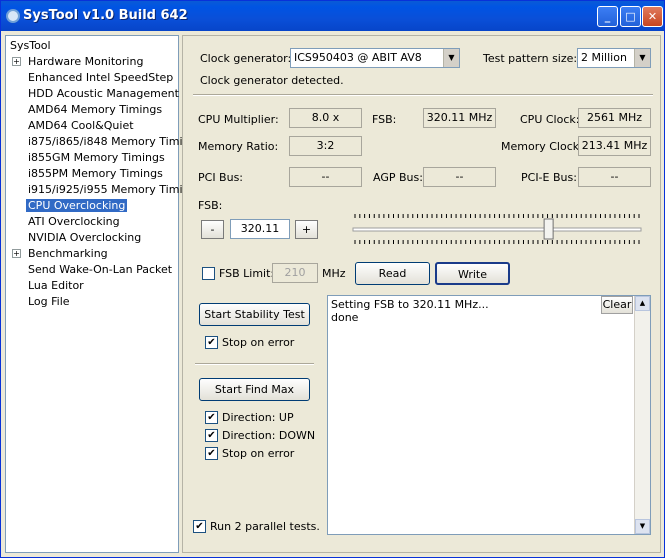  What do you see at coordinates (472, 273) in the screenshot?
I see `write-button: Write` at bounding box center [472, 273].